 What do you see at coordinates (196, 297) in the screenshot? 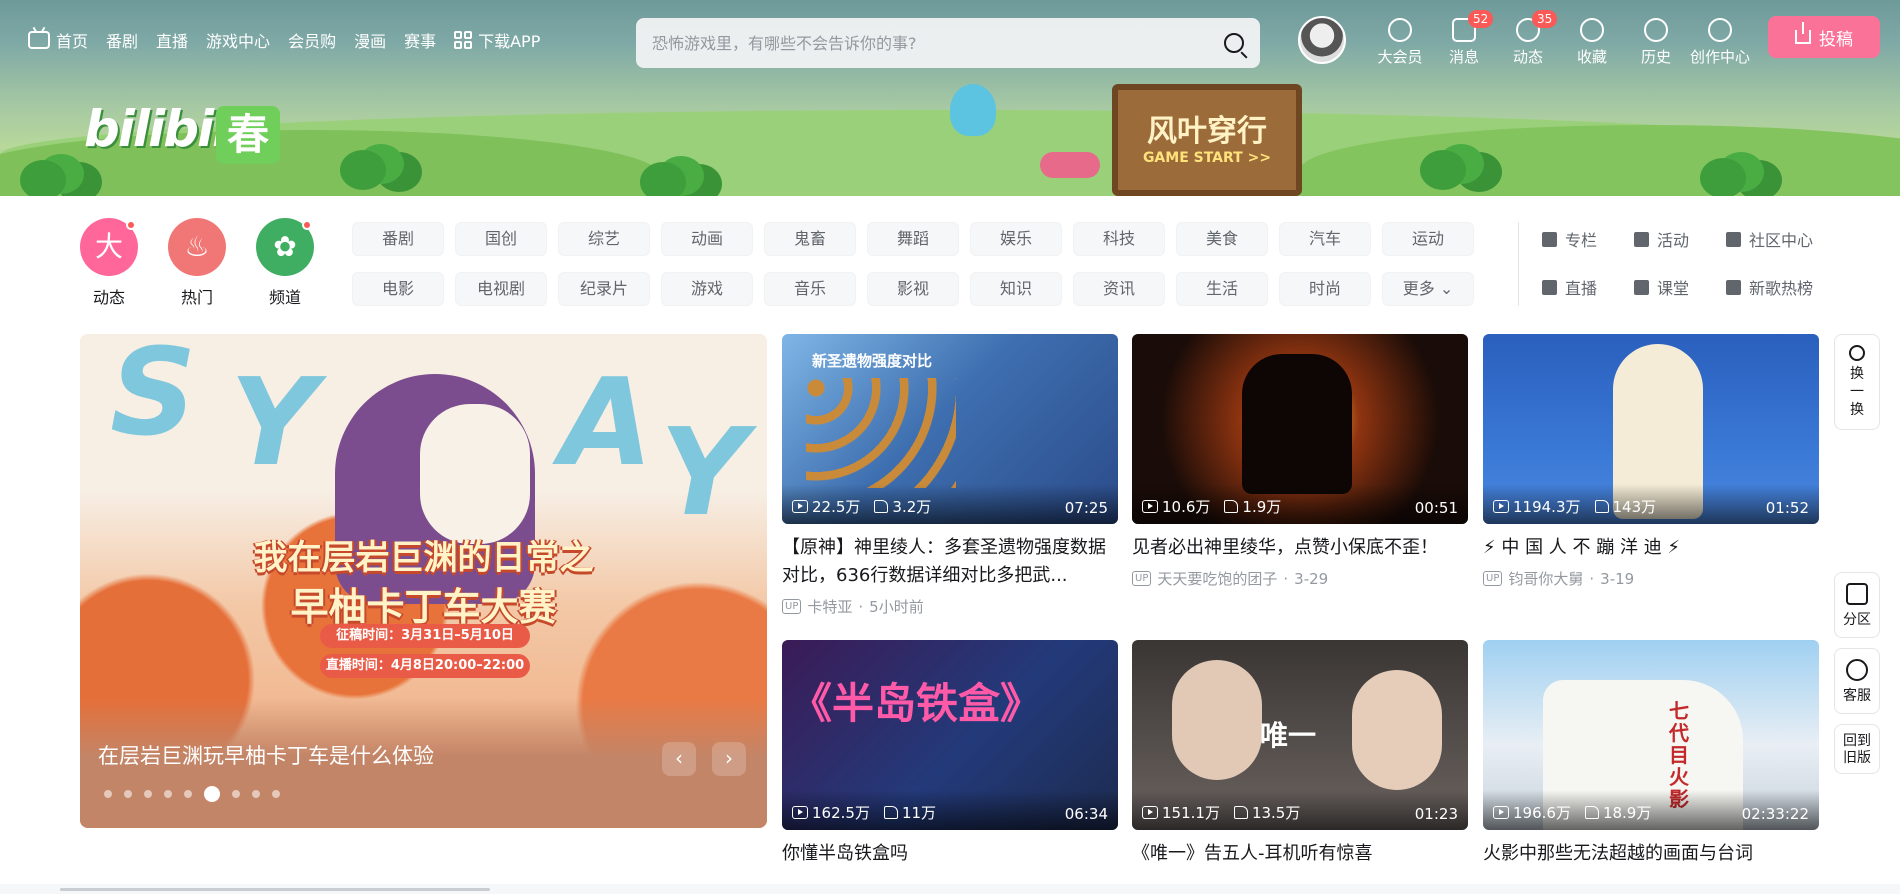
I see `channel-label: 热门` at bounding box center [196, 297].